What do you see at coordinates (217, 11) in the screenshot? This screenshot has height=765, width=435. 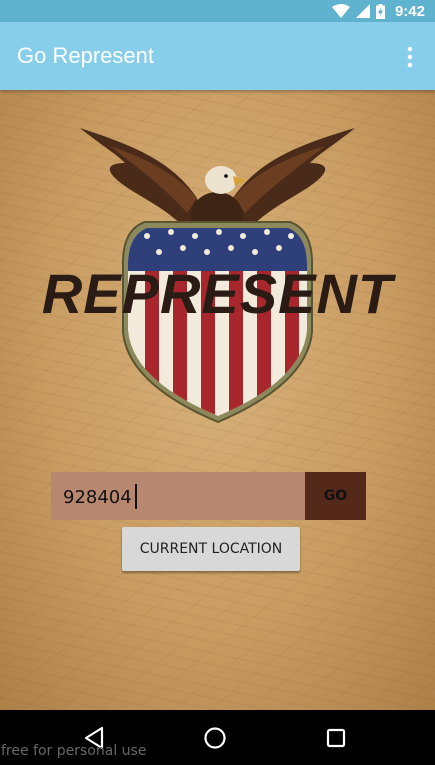 I see `status-bar: 9:42` at bounding box center [217, 11].